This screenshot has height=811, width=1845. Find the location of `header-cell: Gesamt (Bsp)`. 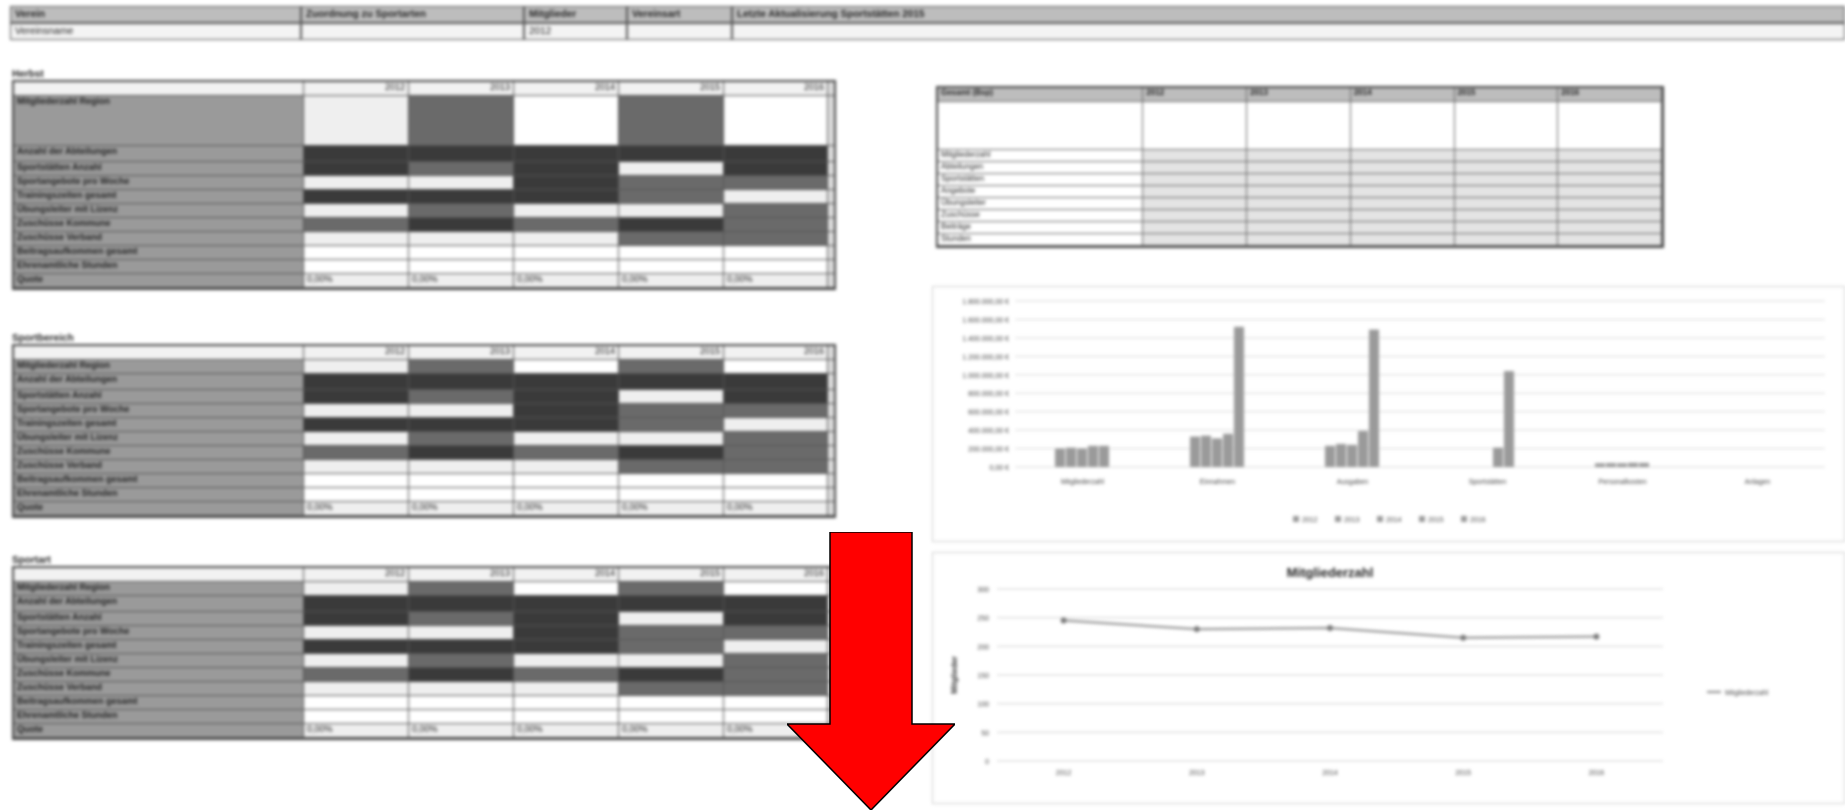

header-cell: Gesamt (Bsp) is located at coordinates (1041, 94).